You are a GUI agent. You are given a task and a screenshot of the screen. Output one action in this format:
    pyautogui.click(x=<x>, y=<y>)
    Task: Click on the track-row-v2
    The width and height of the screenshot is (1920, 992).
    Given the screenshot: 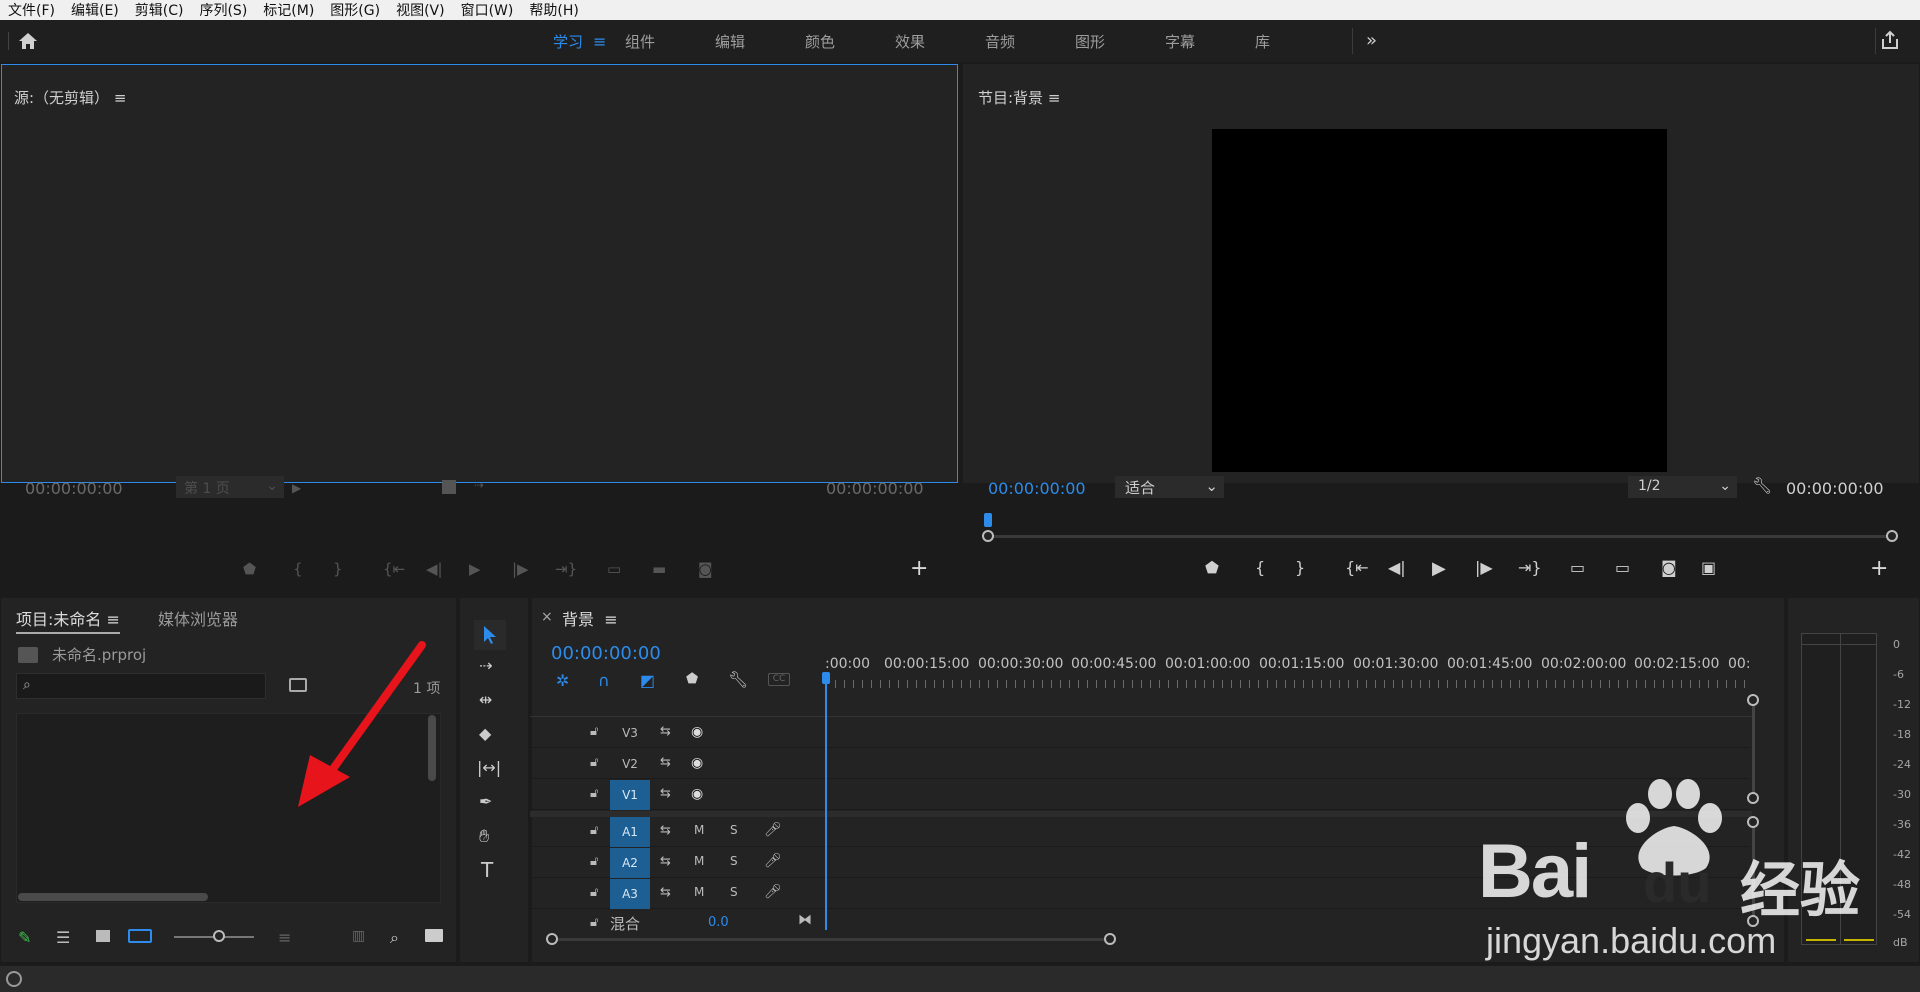 What is the action you would take?
    pyautogui.click(x=1140, y=764)
    